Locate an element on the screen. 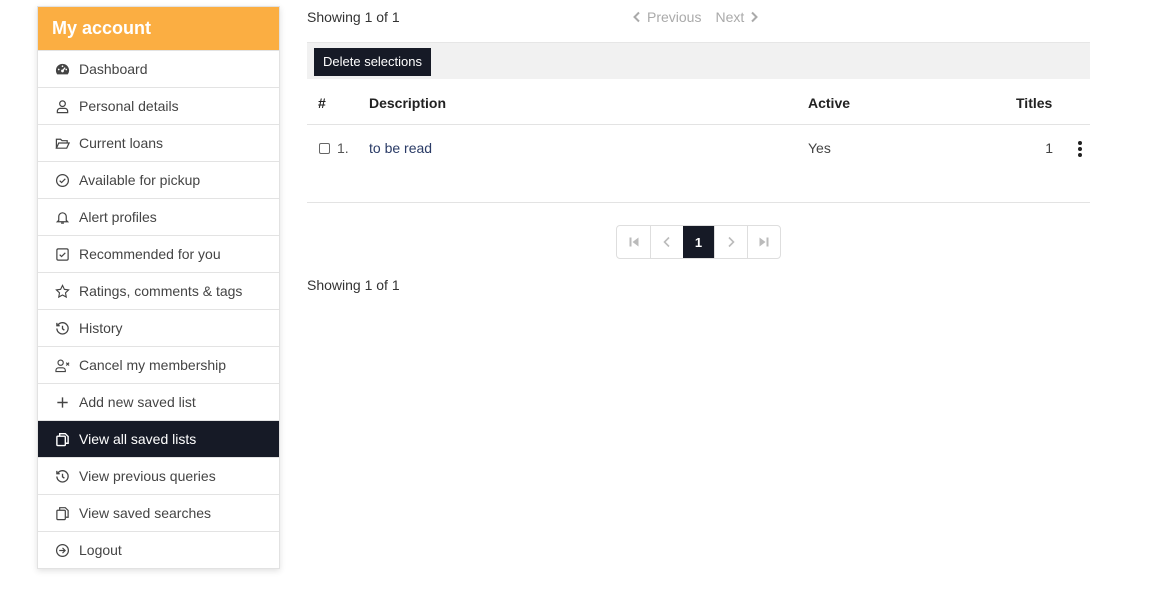 Image resolution: width=1174 pixels, height=593 pixels. sidebar-item-label: Cancel my membership is located at coordinates (153, 365).